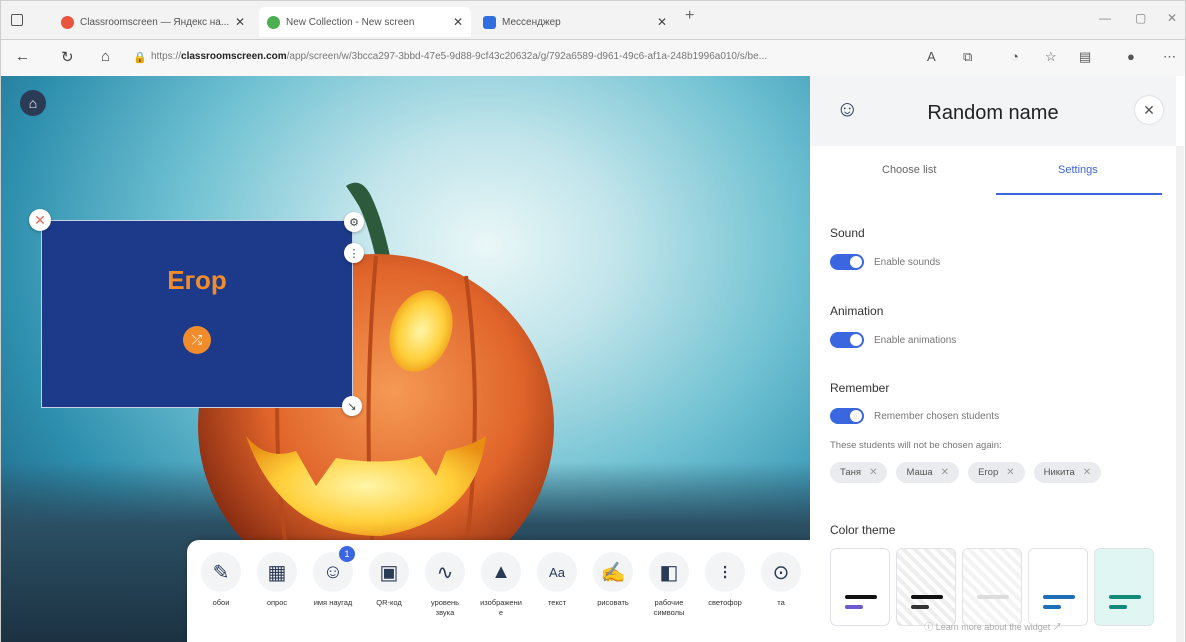 The height and width of the screenshot is (642, 1186). I want to click on tool-poll: ▦ опрос, so click(277, 580).